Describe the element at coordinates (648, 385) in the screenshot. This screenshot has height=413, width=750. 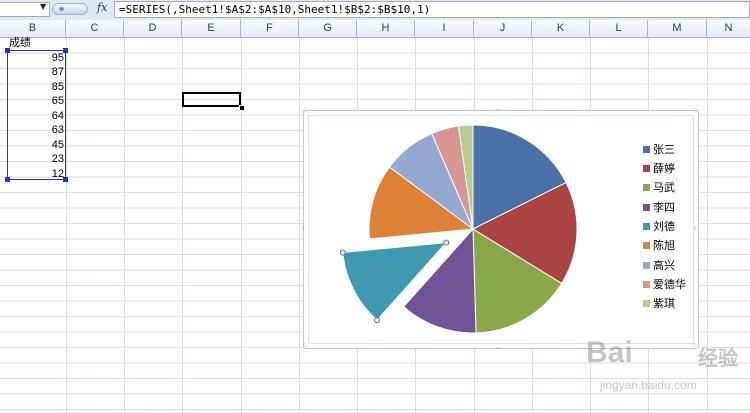
I see `watermark-url: jingyan.baidu.com` at that location.